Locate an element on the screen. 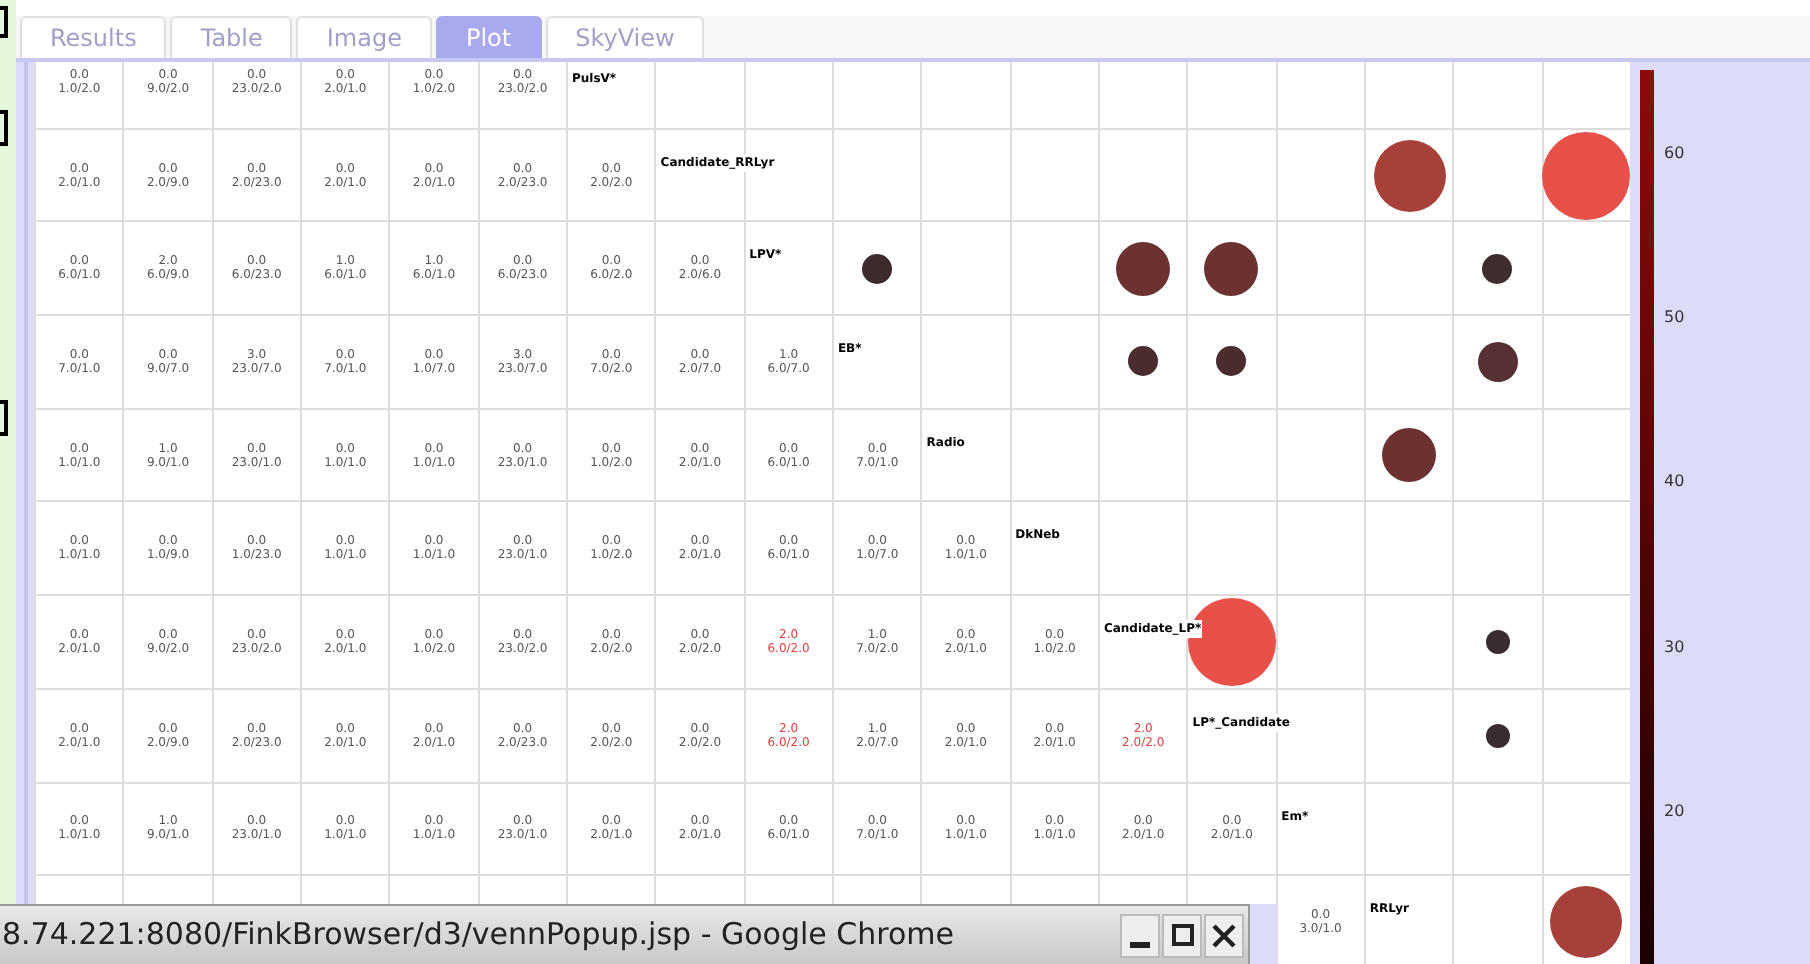  colorbar-tick-label: 50 is located at coordinates (1674, 318).